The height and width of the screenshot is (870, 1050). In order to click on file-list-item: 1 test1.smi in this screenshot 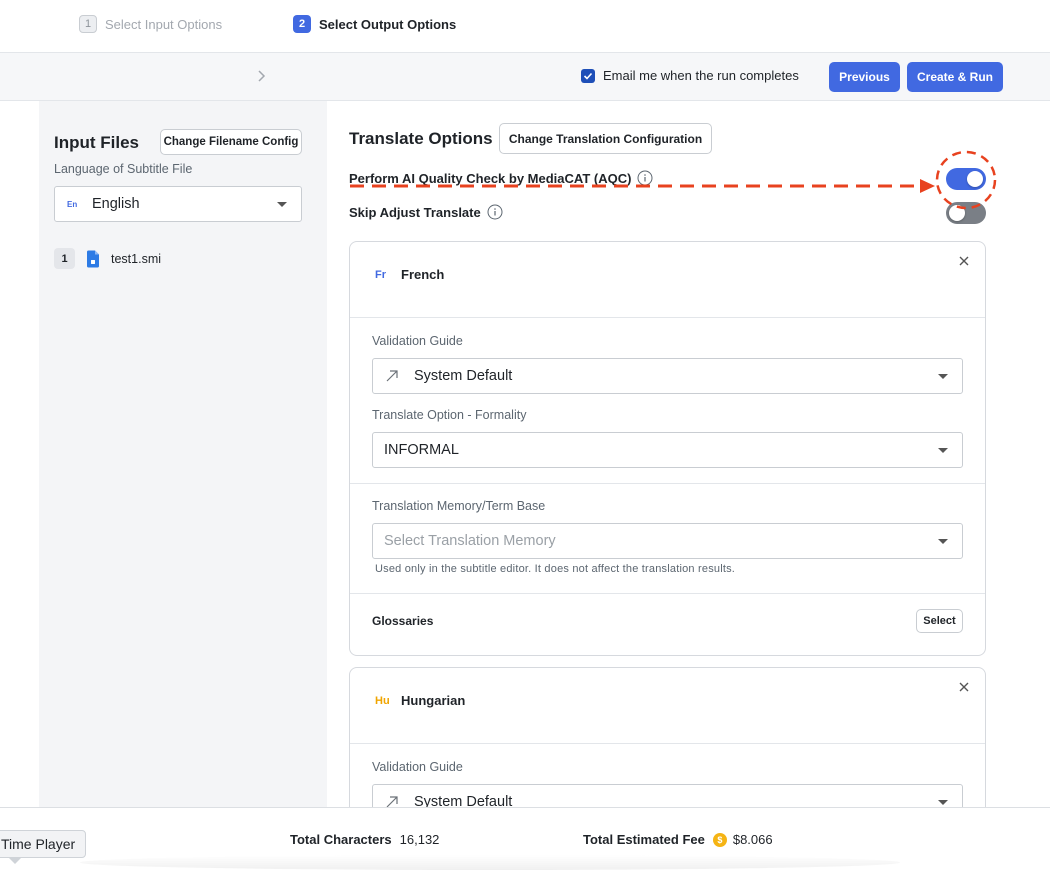, I will do `click(107, 258)`.